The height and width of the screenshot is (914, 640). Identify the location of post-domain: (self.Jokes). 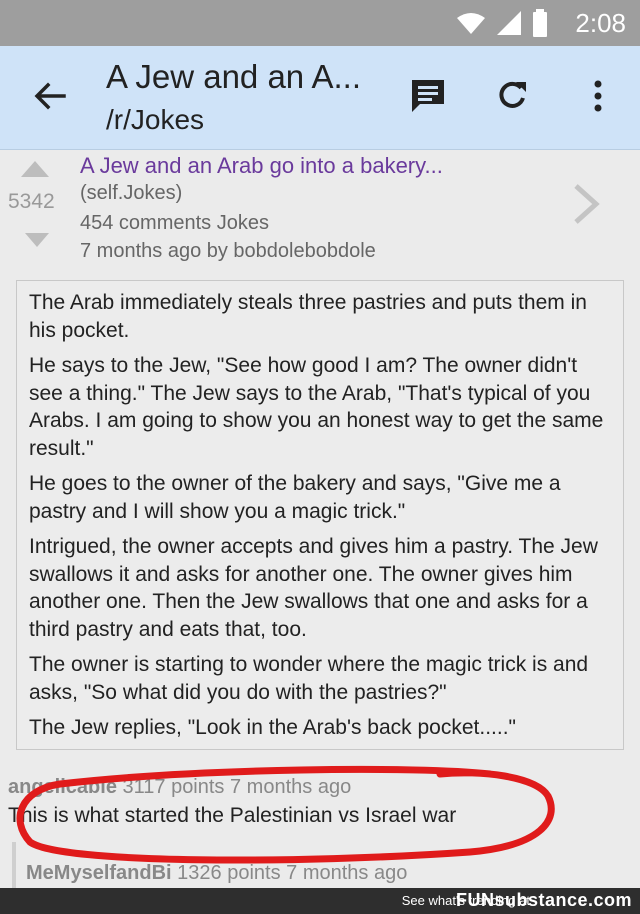
(131, 193).